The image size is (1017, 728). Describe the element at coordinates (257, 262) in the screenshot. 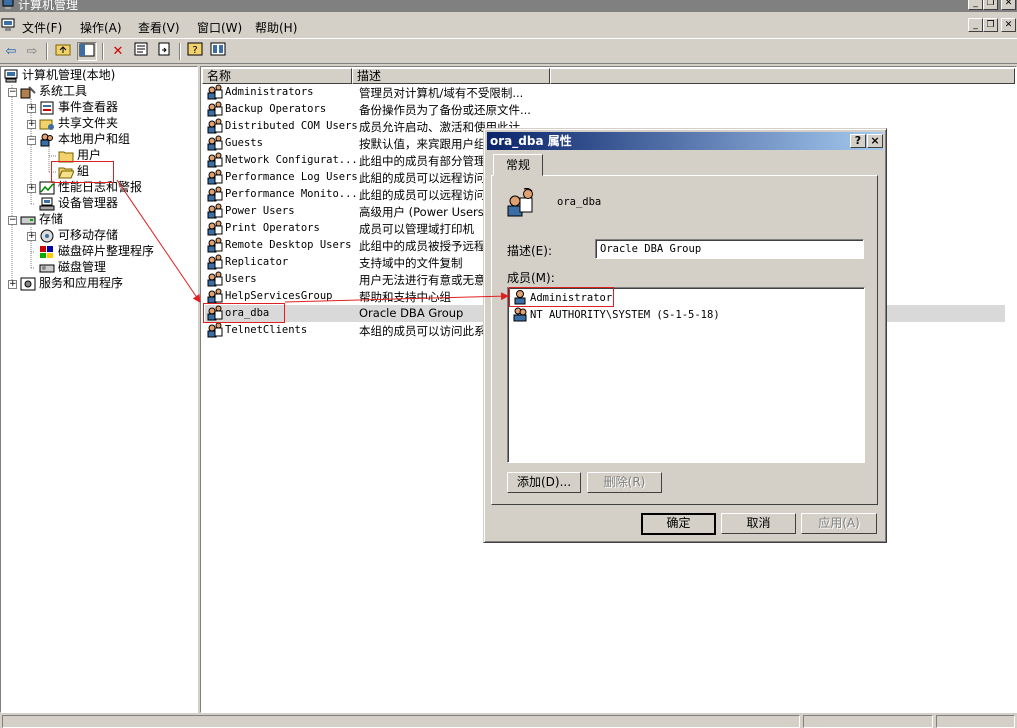

I see `group-name-cell: Replicator` at that location.